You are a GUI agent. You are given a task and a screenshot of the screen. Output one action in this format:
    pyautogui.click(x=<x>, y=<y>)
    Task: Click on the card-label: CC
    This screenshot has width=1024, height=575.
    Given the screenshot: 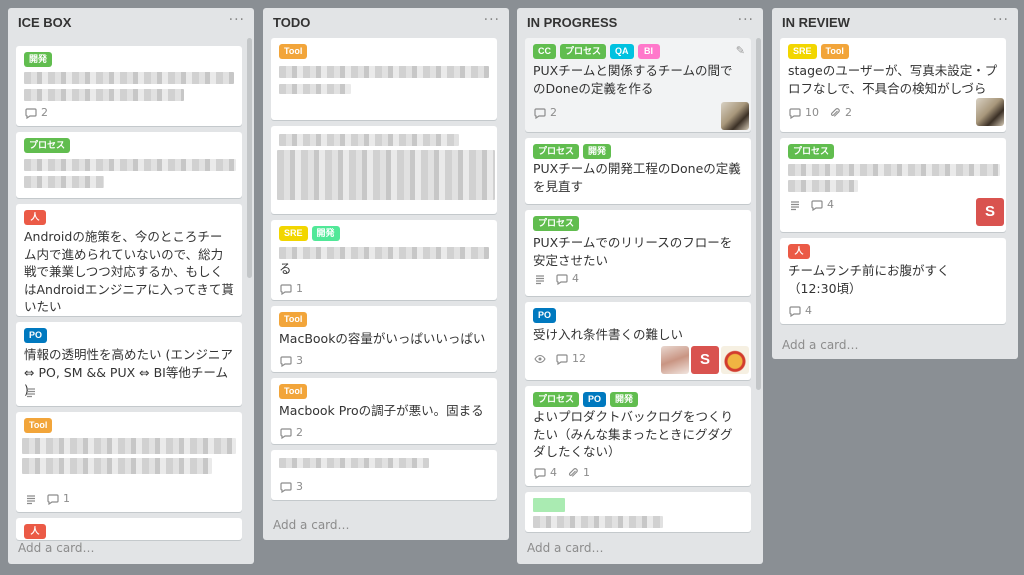 What is the action you would take?
    pyautogui.click(x=544, y=51)
    